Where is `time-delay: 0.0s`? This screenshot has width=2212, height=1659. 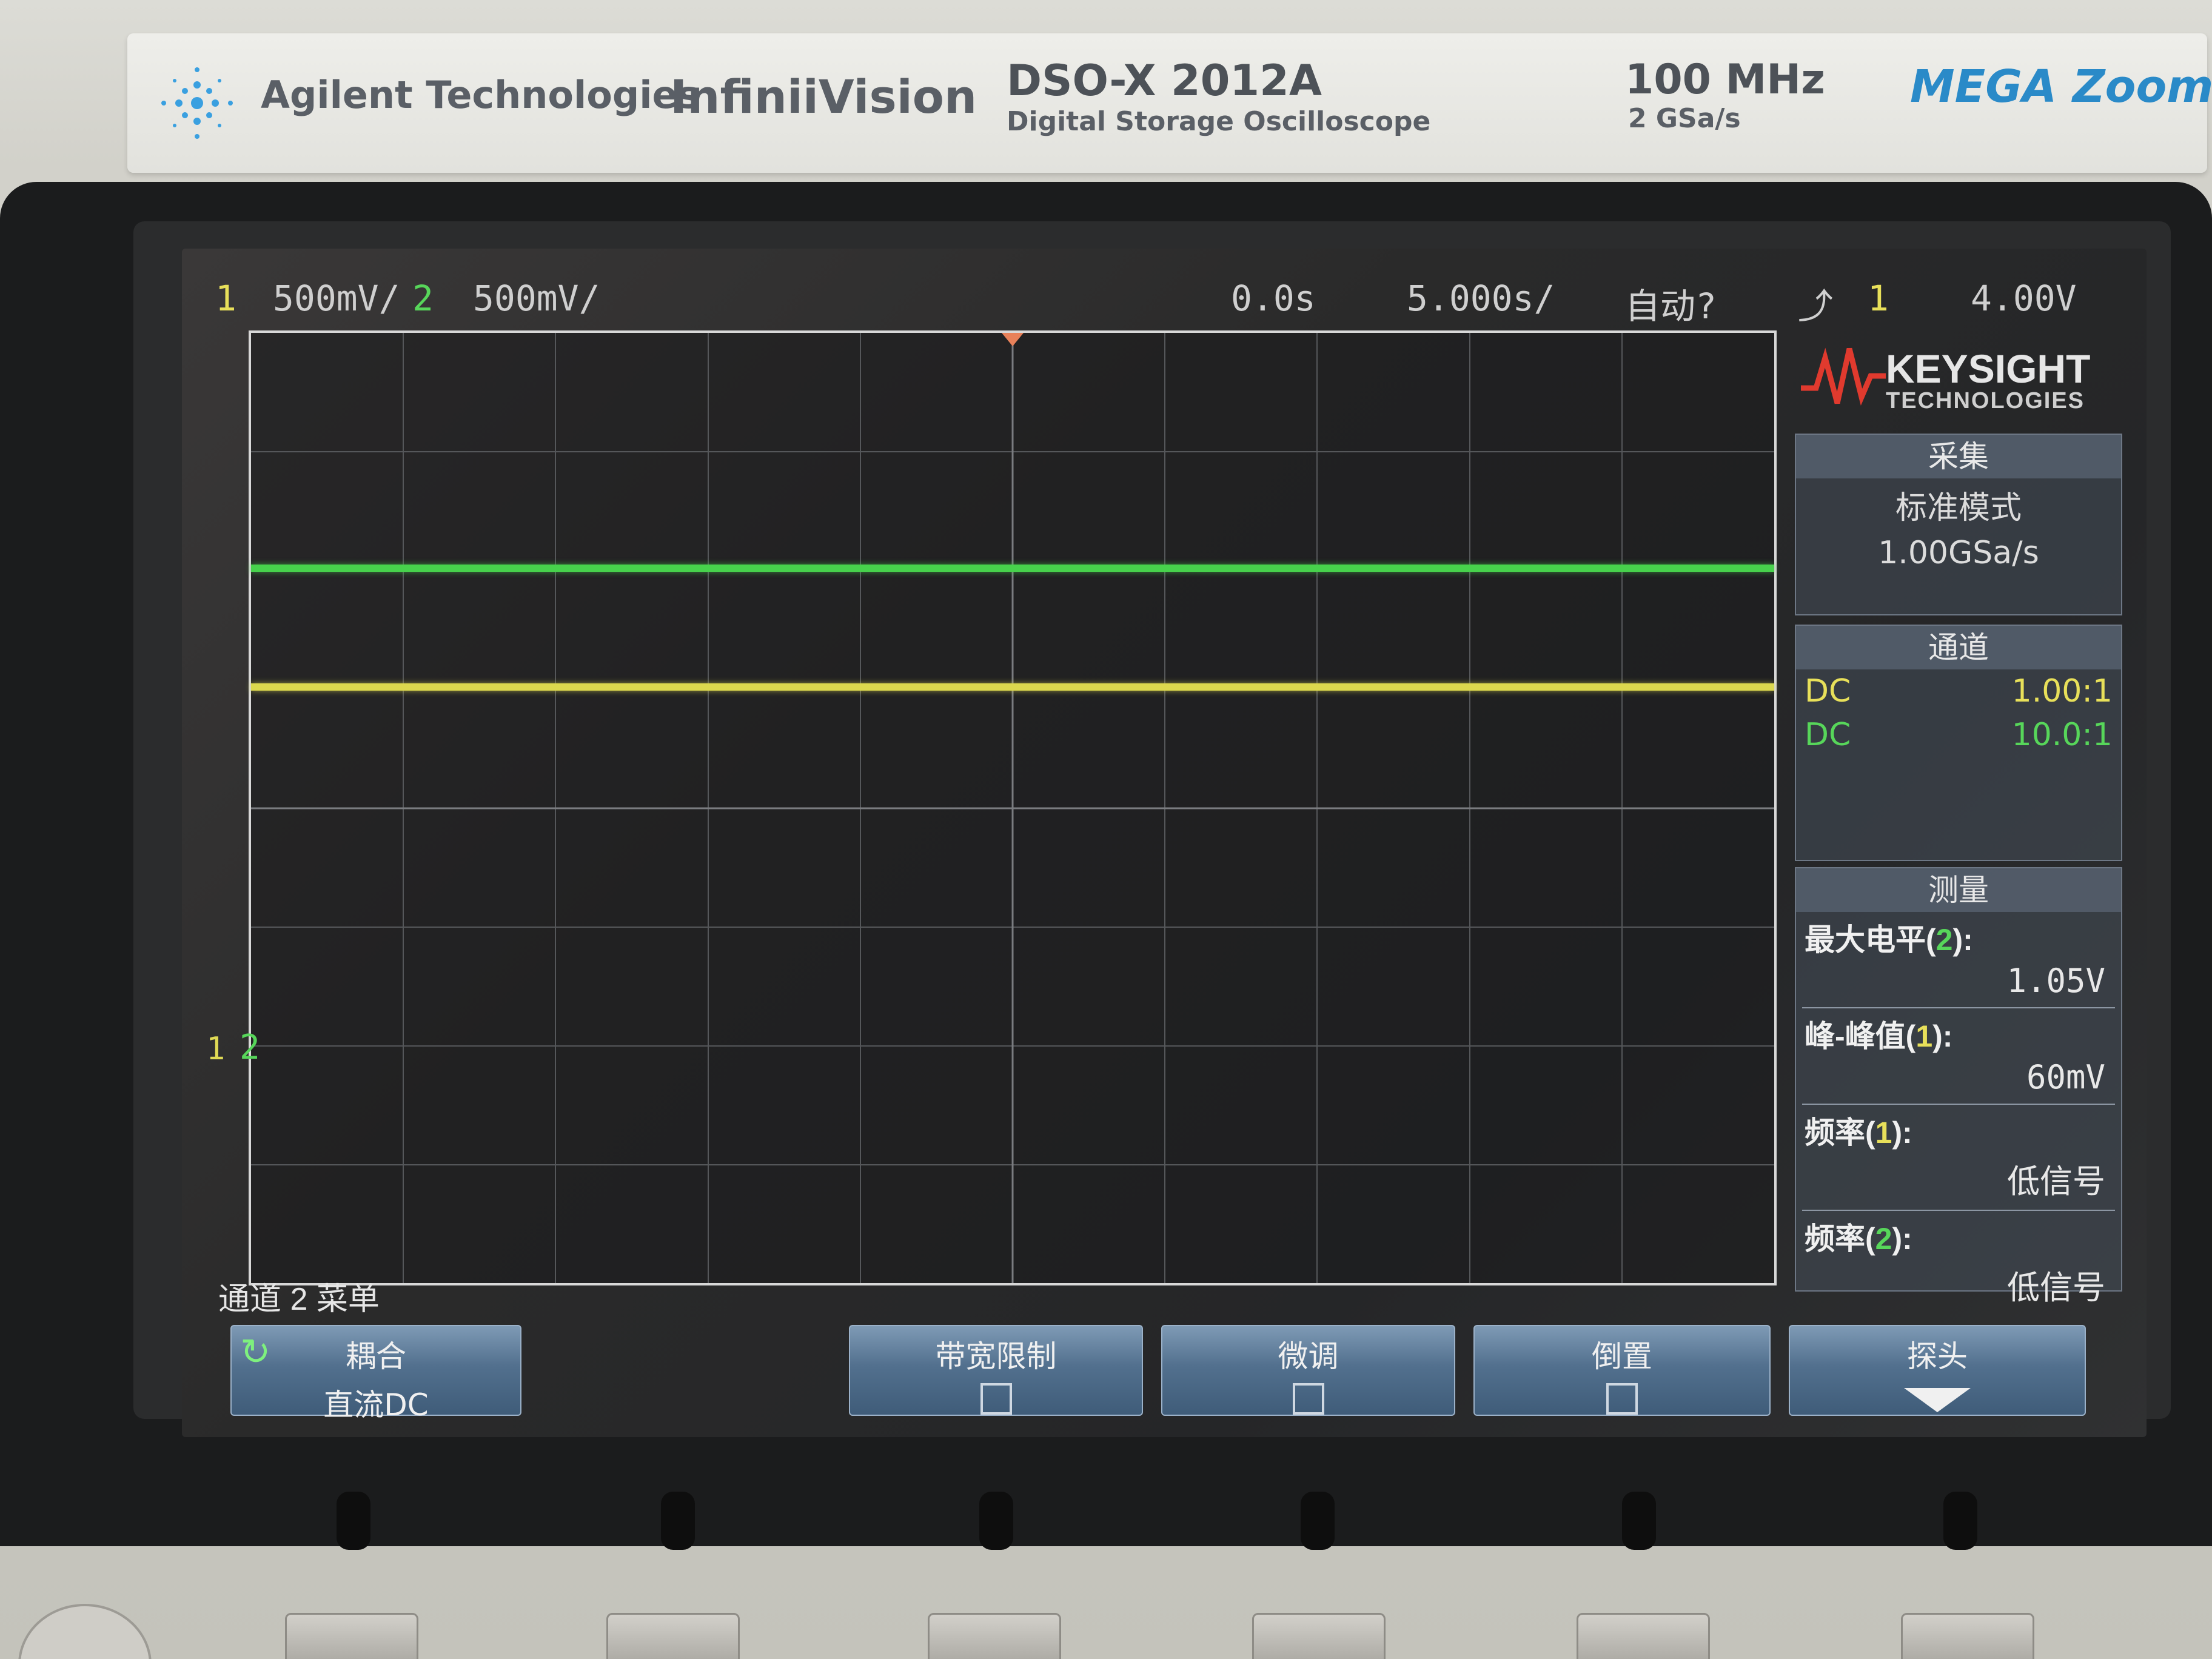
time-delay: 0.0s is located at coordinates (1273, 298).